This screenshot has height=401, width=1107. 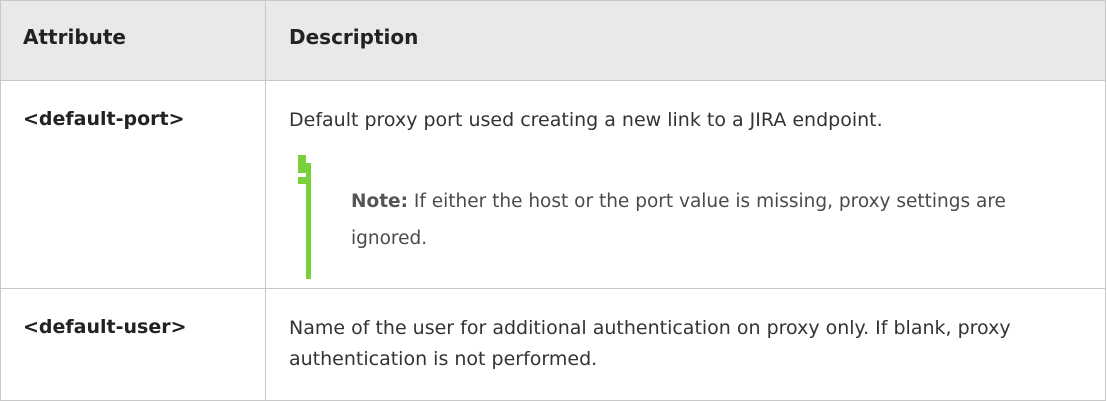 What do you see at coordinates (379, 201) in the screenshot?
I see `note-label: Note:` at bounding box center [379, 201].